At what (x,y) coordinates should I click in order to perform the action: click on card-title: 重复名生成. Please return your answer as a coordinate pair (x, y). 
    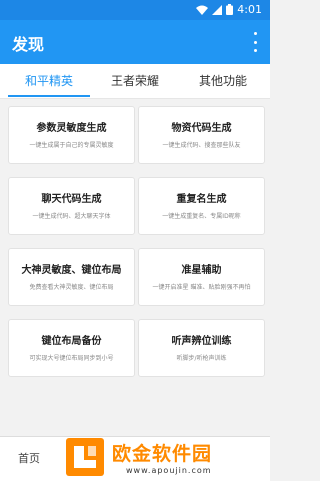
    Looking at the image, I should click on (201, 199).